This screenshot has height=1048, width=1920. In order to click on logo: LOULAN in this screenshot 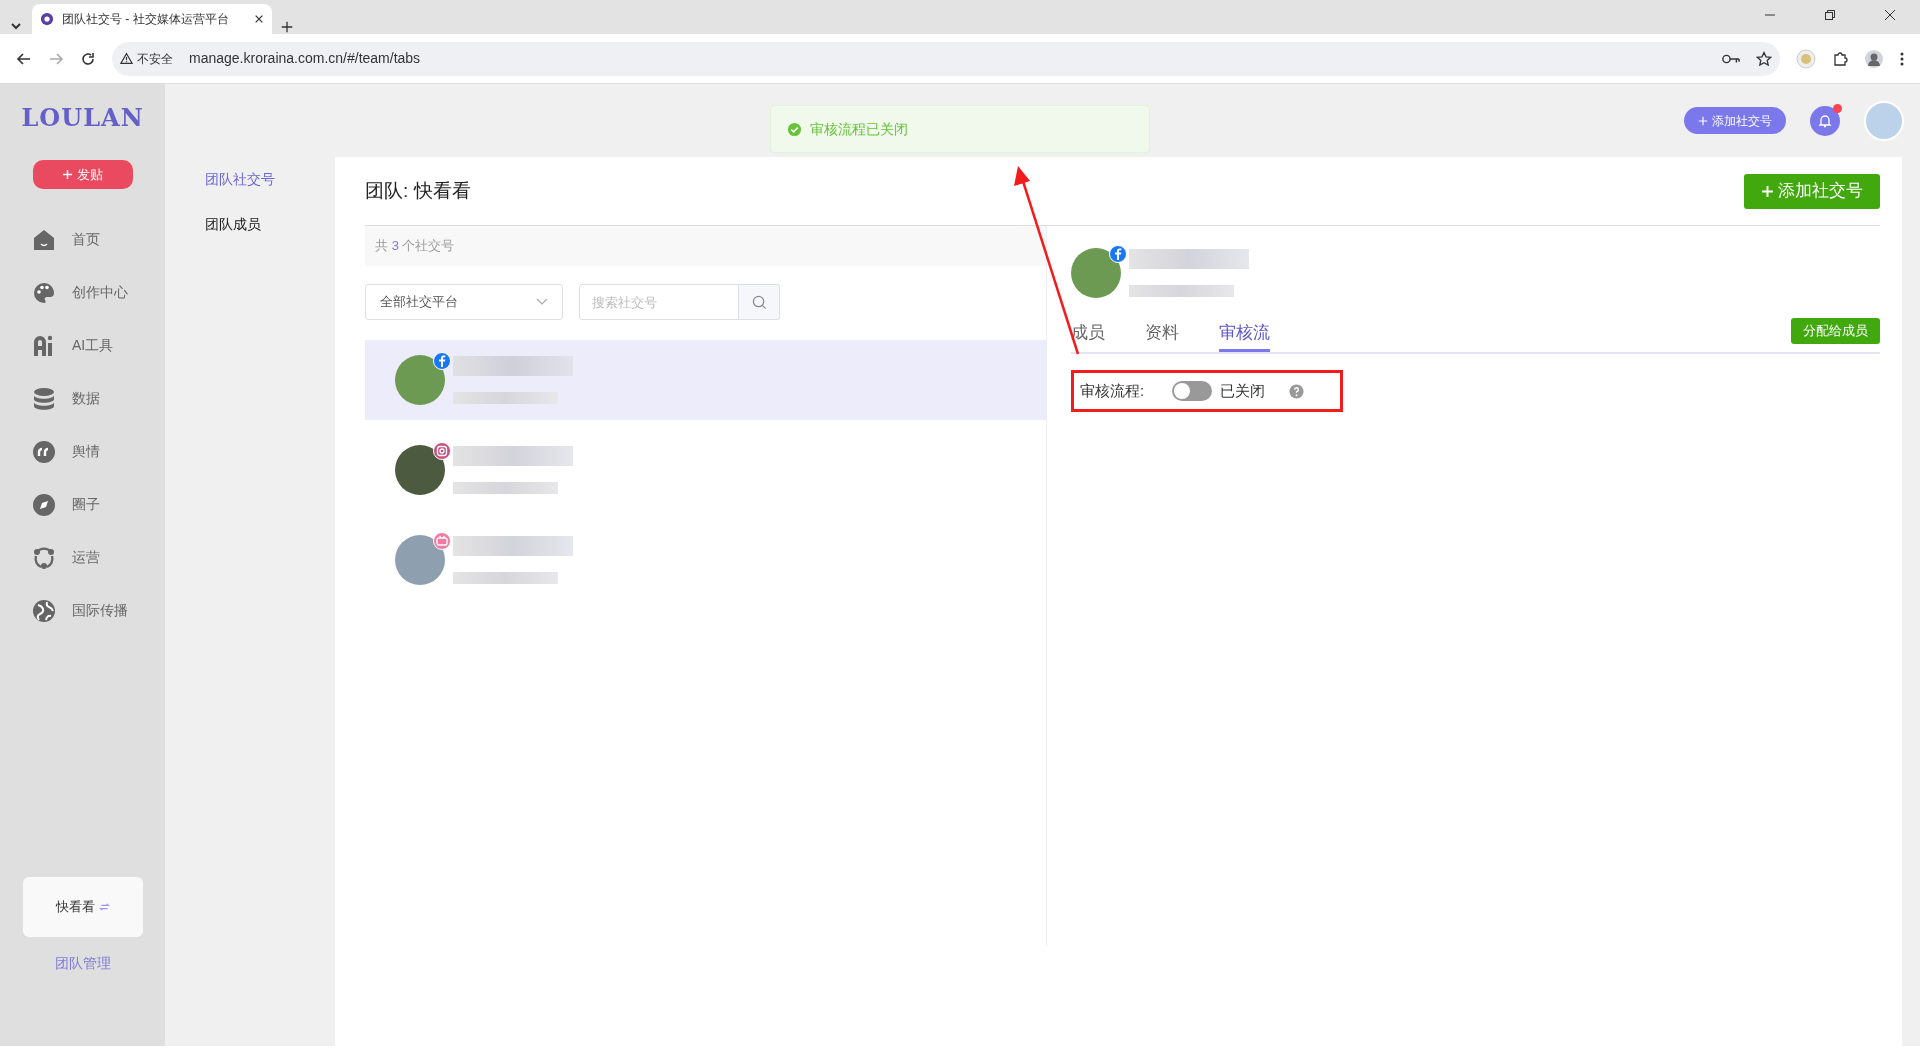, I will do `click(82, 118)`.